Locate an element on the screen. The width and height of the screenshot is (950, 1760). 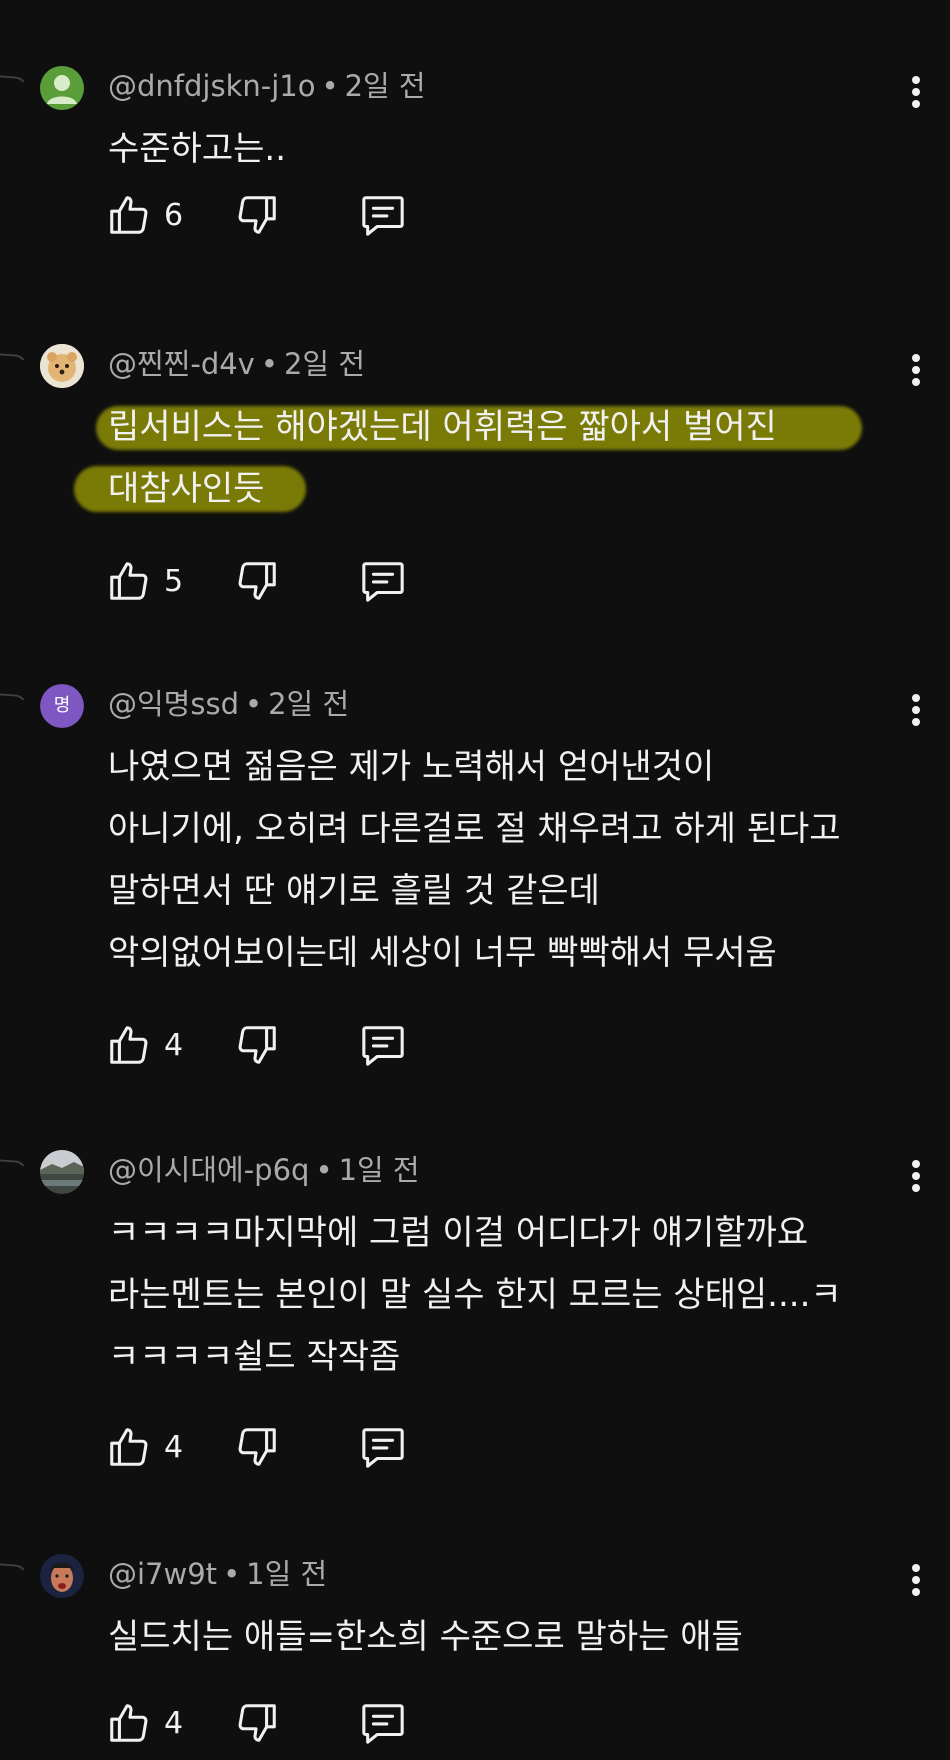
comment-meta: @이시대에-p6q • 1일 전 is located at coordinates (264, 1170).